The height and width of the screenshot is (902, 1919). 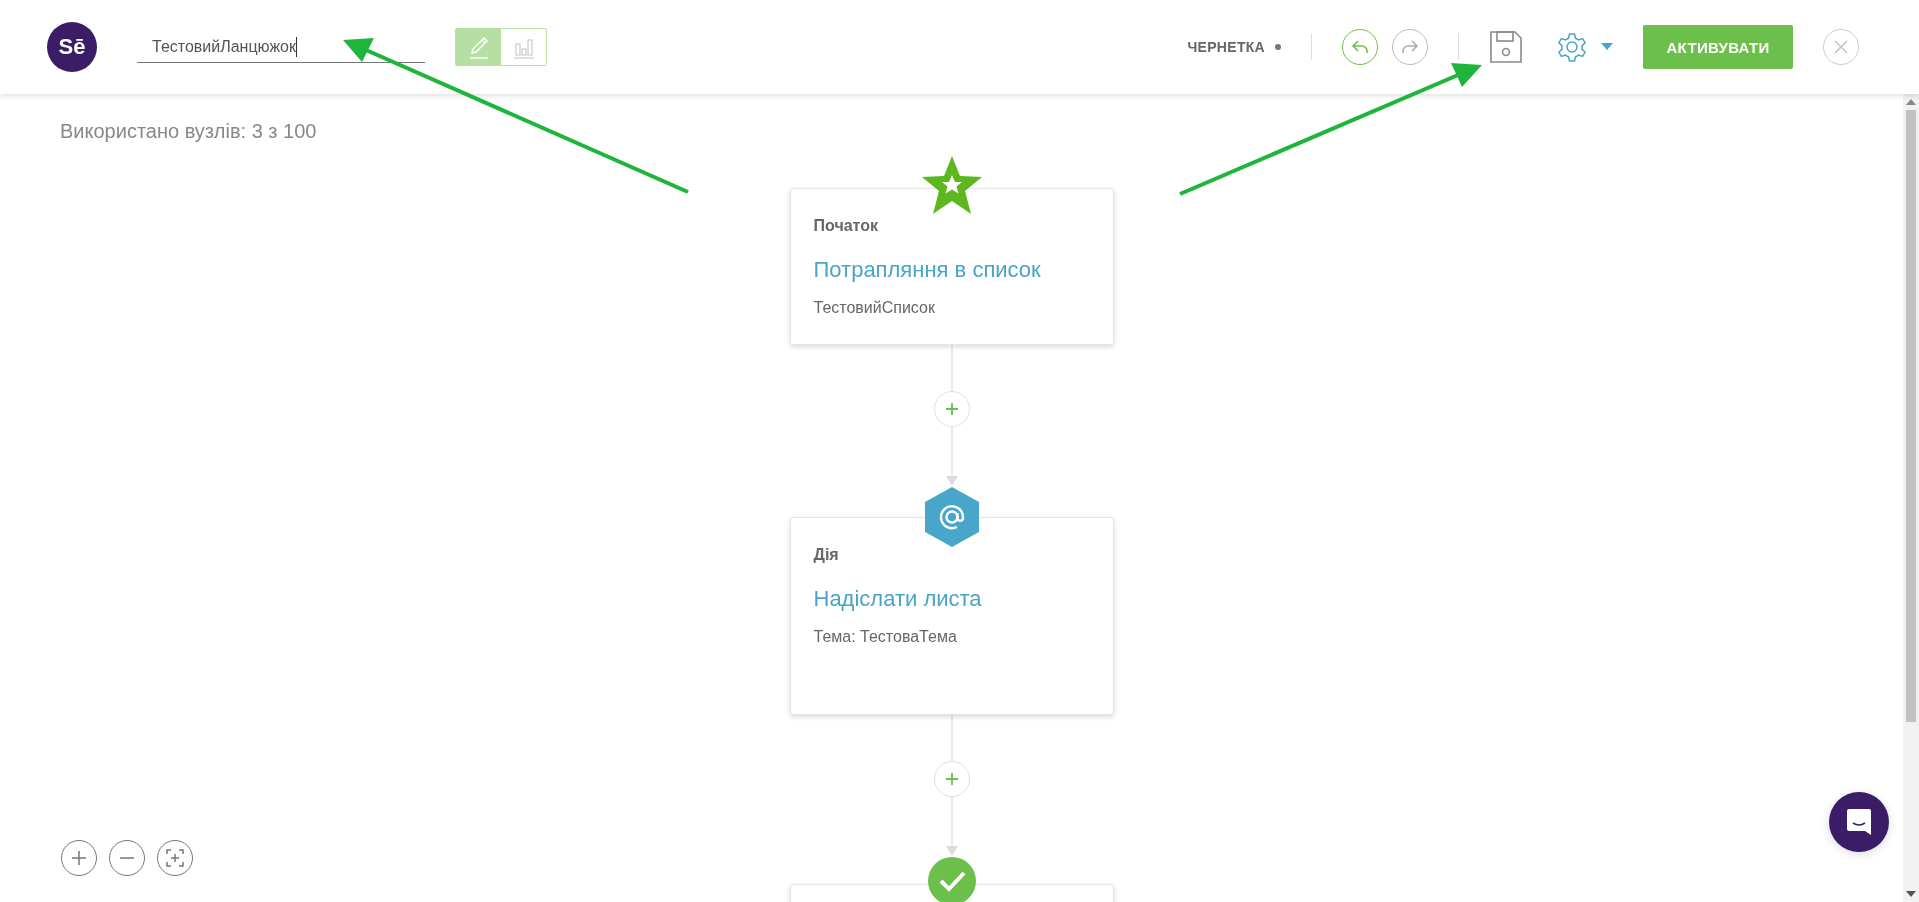 I want to click on undo-icon, so click(x=1360, y=47).